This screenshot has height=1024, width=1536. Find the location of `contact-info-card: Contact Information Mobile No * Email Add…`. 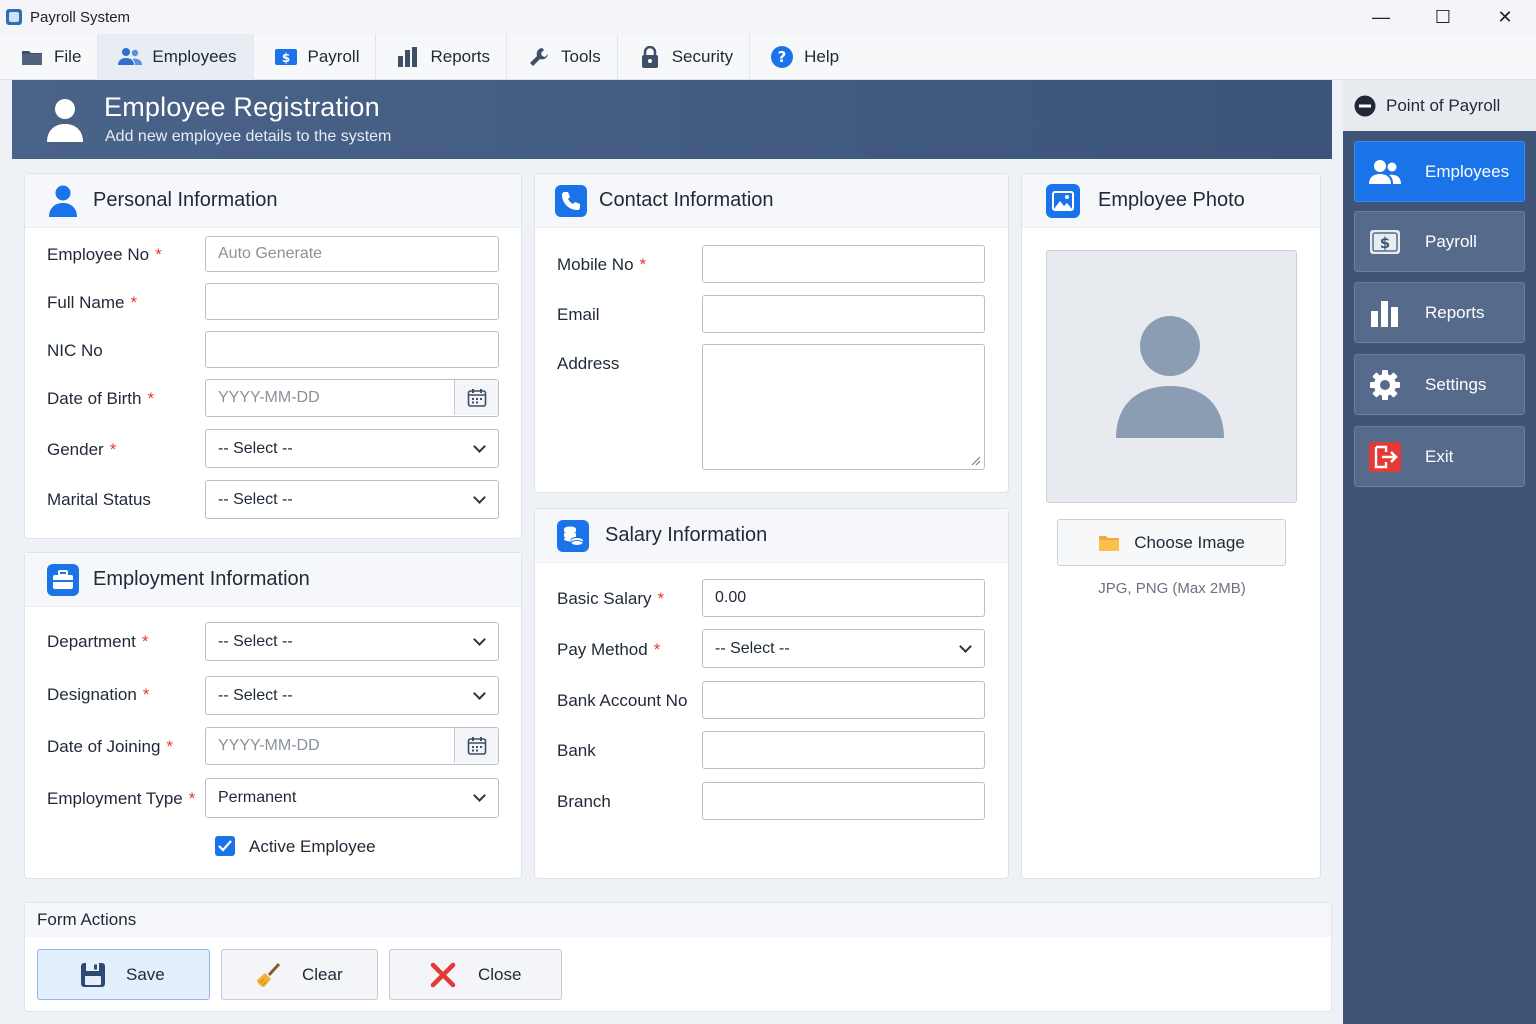

contact-info-card: Contact Information Mobile No * Email Add… is located at coordinates (771, 333).